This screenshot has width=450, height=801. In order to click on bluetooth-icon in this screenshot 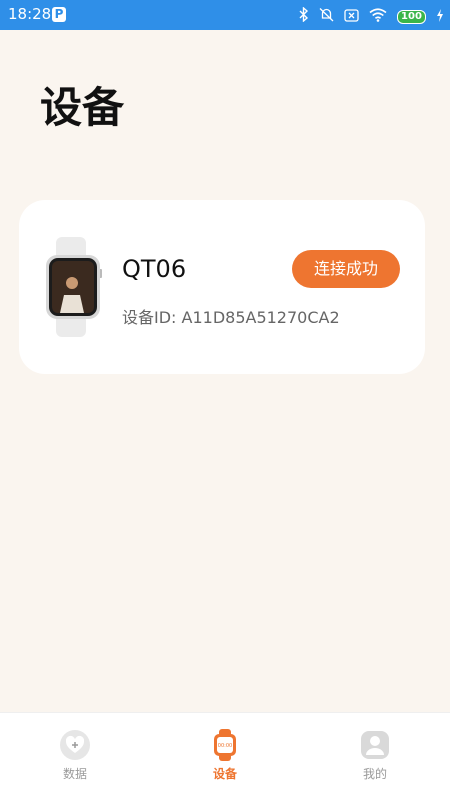, I will do `click(304, 16)`.